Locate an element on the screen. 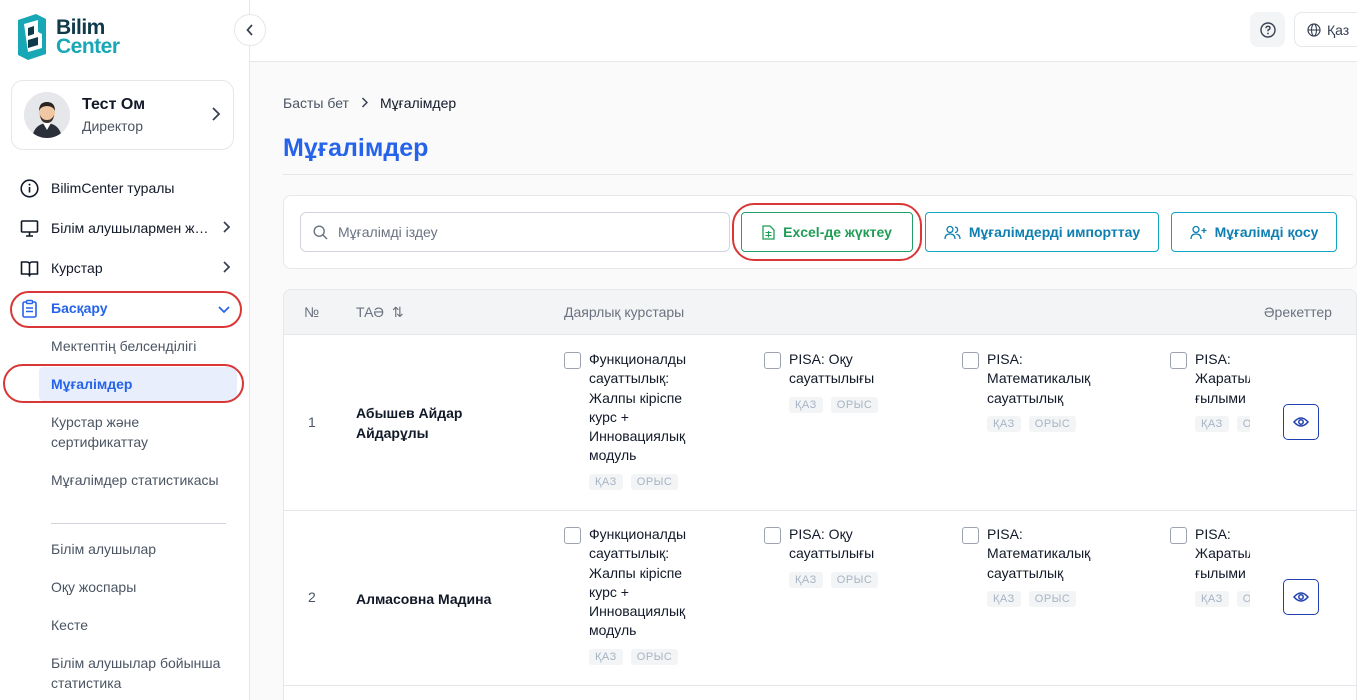  app-logo: Bilim Center is located at coordinates (67, 37).